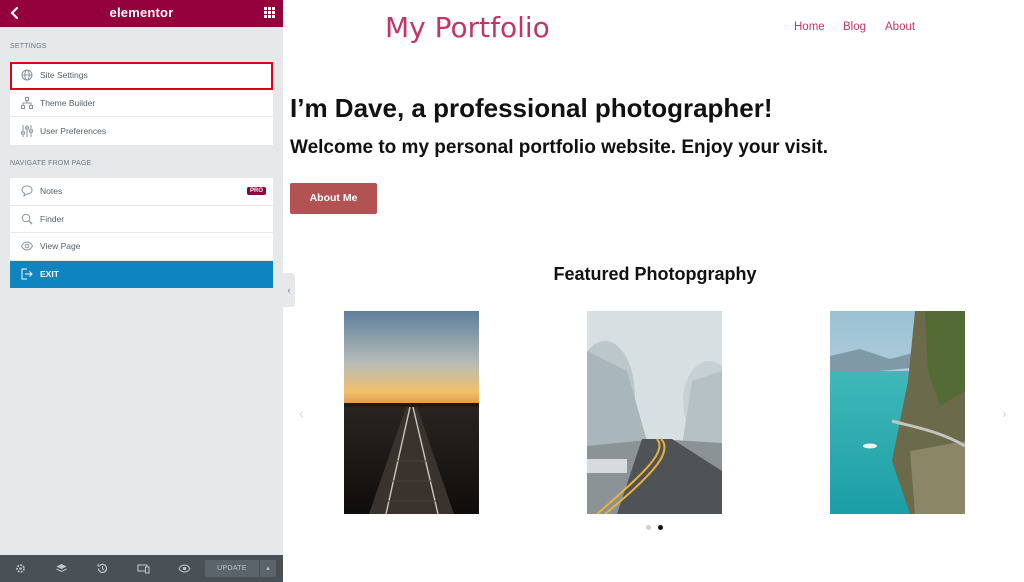 The height and width of the screenshot is (582, 1024). What do you see at coordinates (411, 412) in the screenshot?
I see `photo-railway-sunset` at bounding box center [411, 412].